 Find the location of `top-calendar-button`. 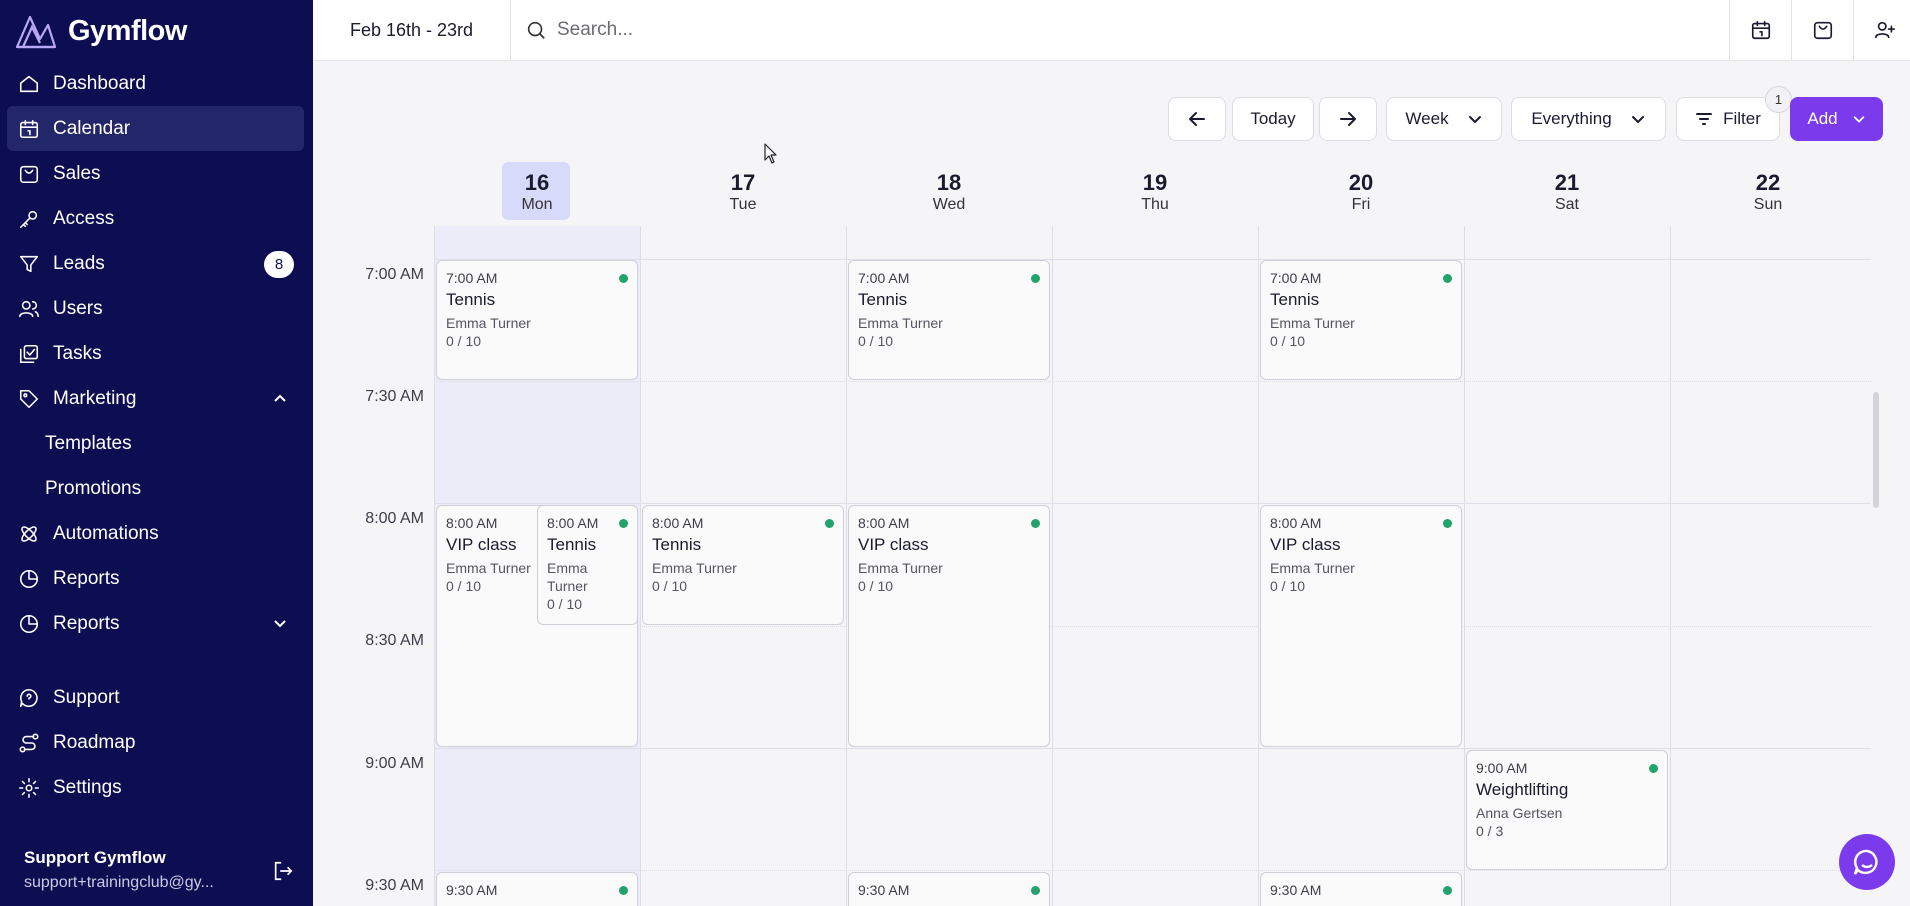

top-calendar-button is located at coordinates (1760, 30).